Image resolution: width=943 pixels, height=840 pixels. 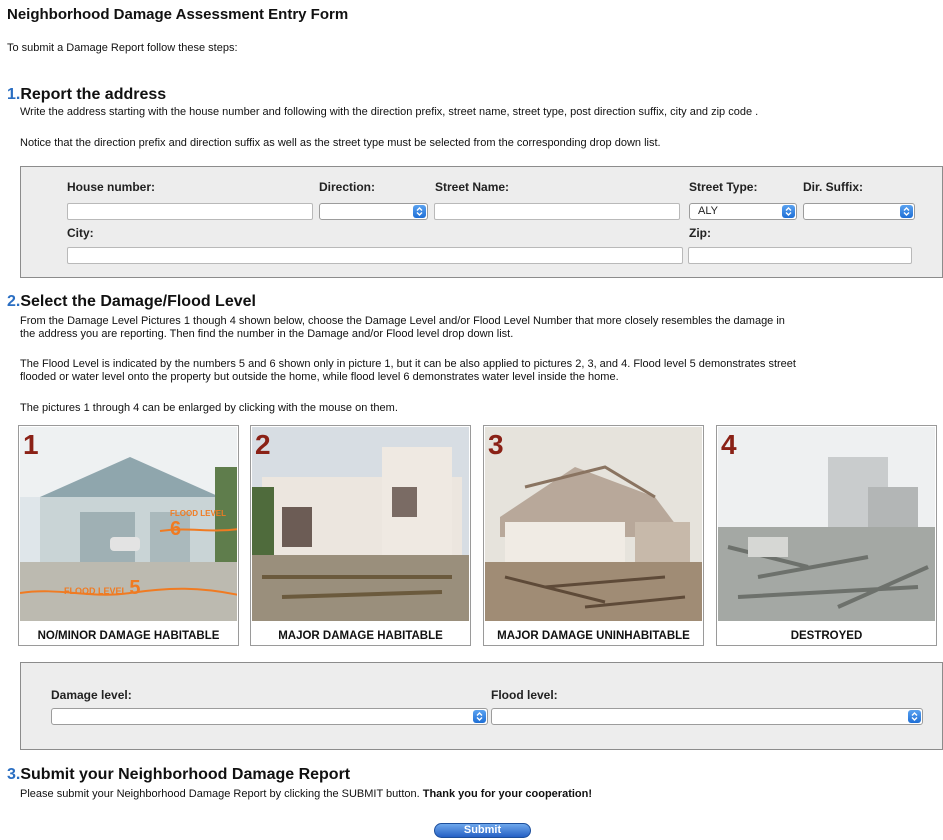 What do you see at coordinates (14, 774) in the screenshot?
I see `step3-number: 3.` at bounding box center [14, 774].